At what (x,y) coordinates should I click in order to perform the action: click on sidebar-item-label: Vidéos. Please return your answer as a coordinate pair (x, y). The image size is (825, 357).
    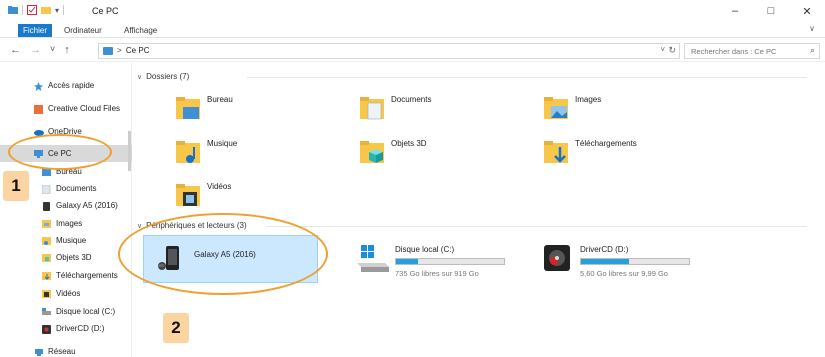
    Looking at the image, I should click on (68, 293).